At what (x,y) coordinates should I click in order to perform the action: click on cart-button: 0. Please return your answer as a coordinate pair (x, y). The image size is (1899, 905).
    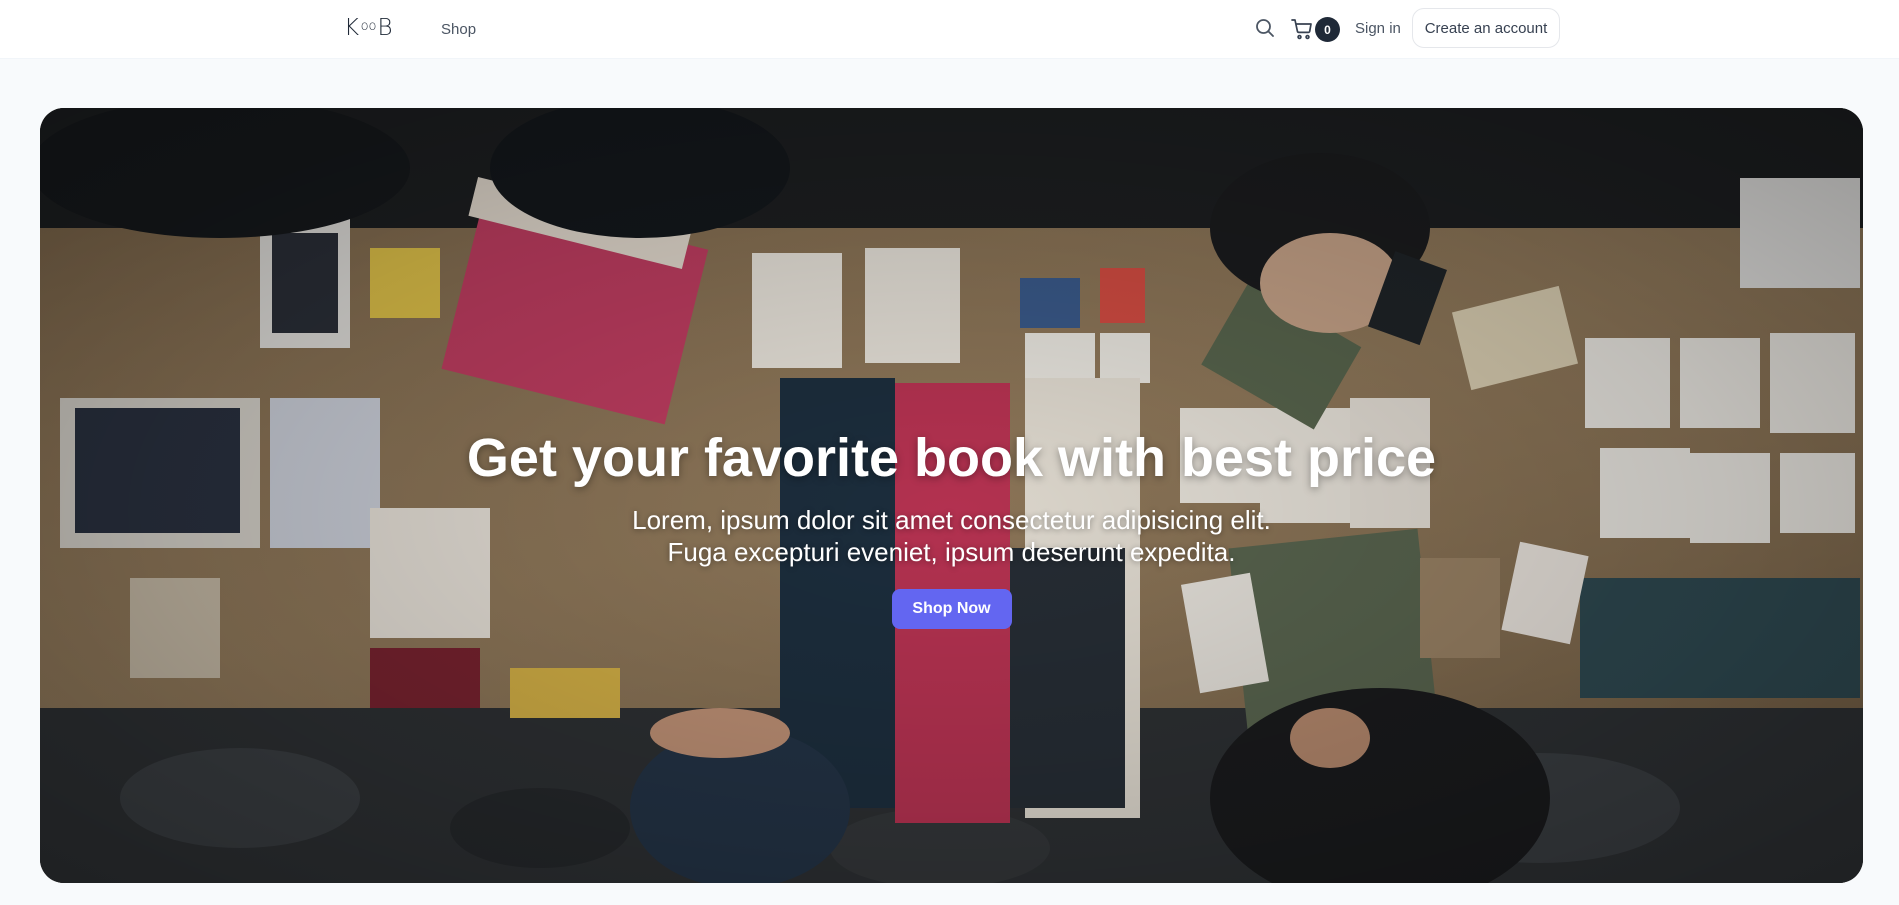
    Looking at the image, I should click on (1315, 30).